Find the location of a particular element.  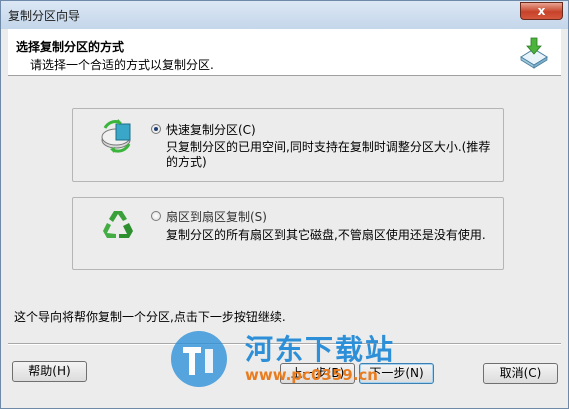

header-title: 选择复制分区的方式 is located at coordinates (70, 47).